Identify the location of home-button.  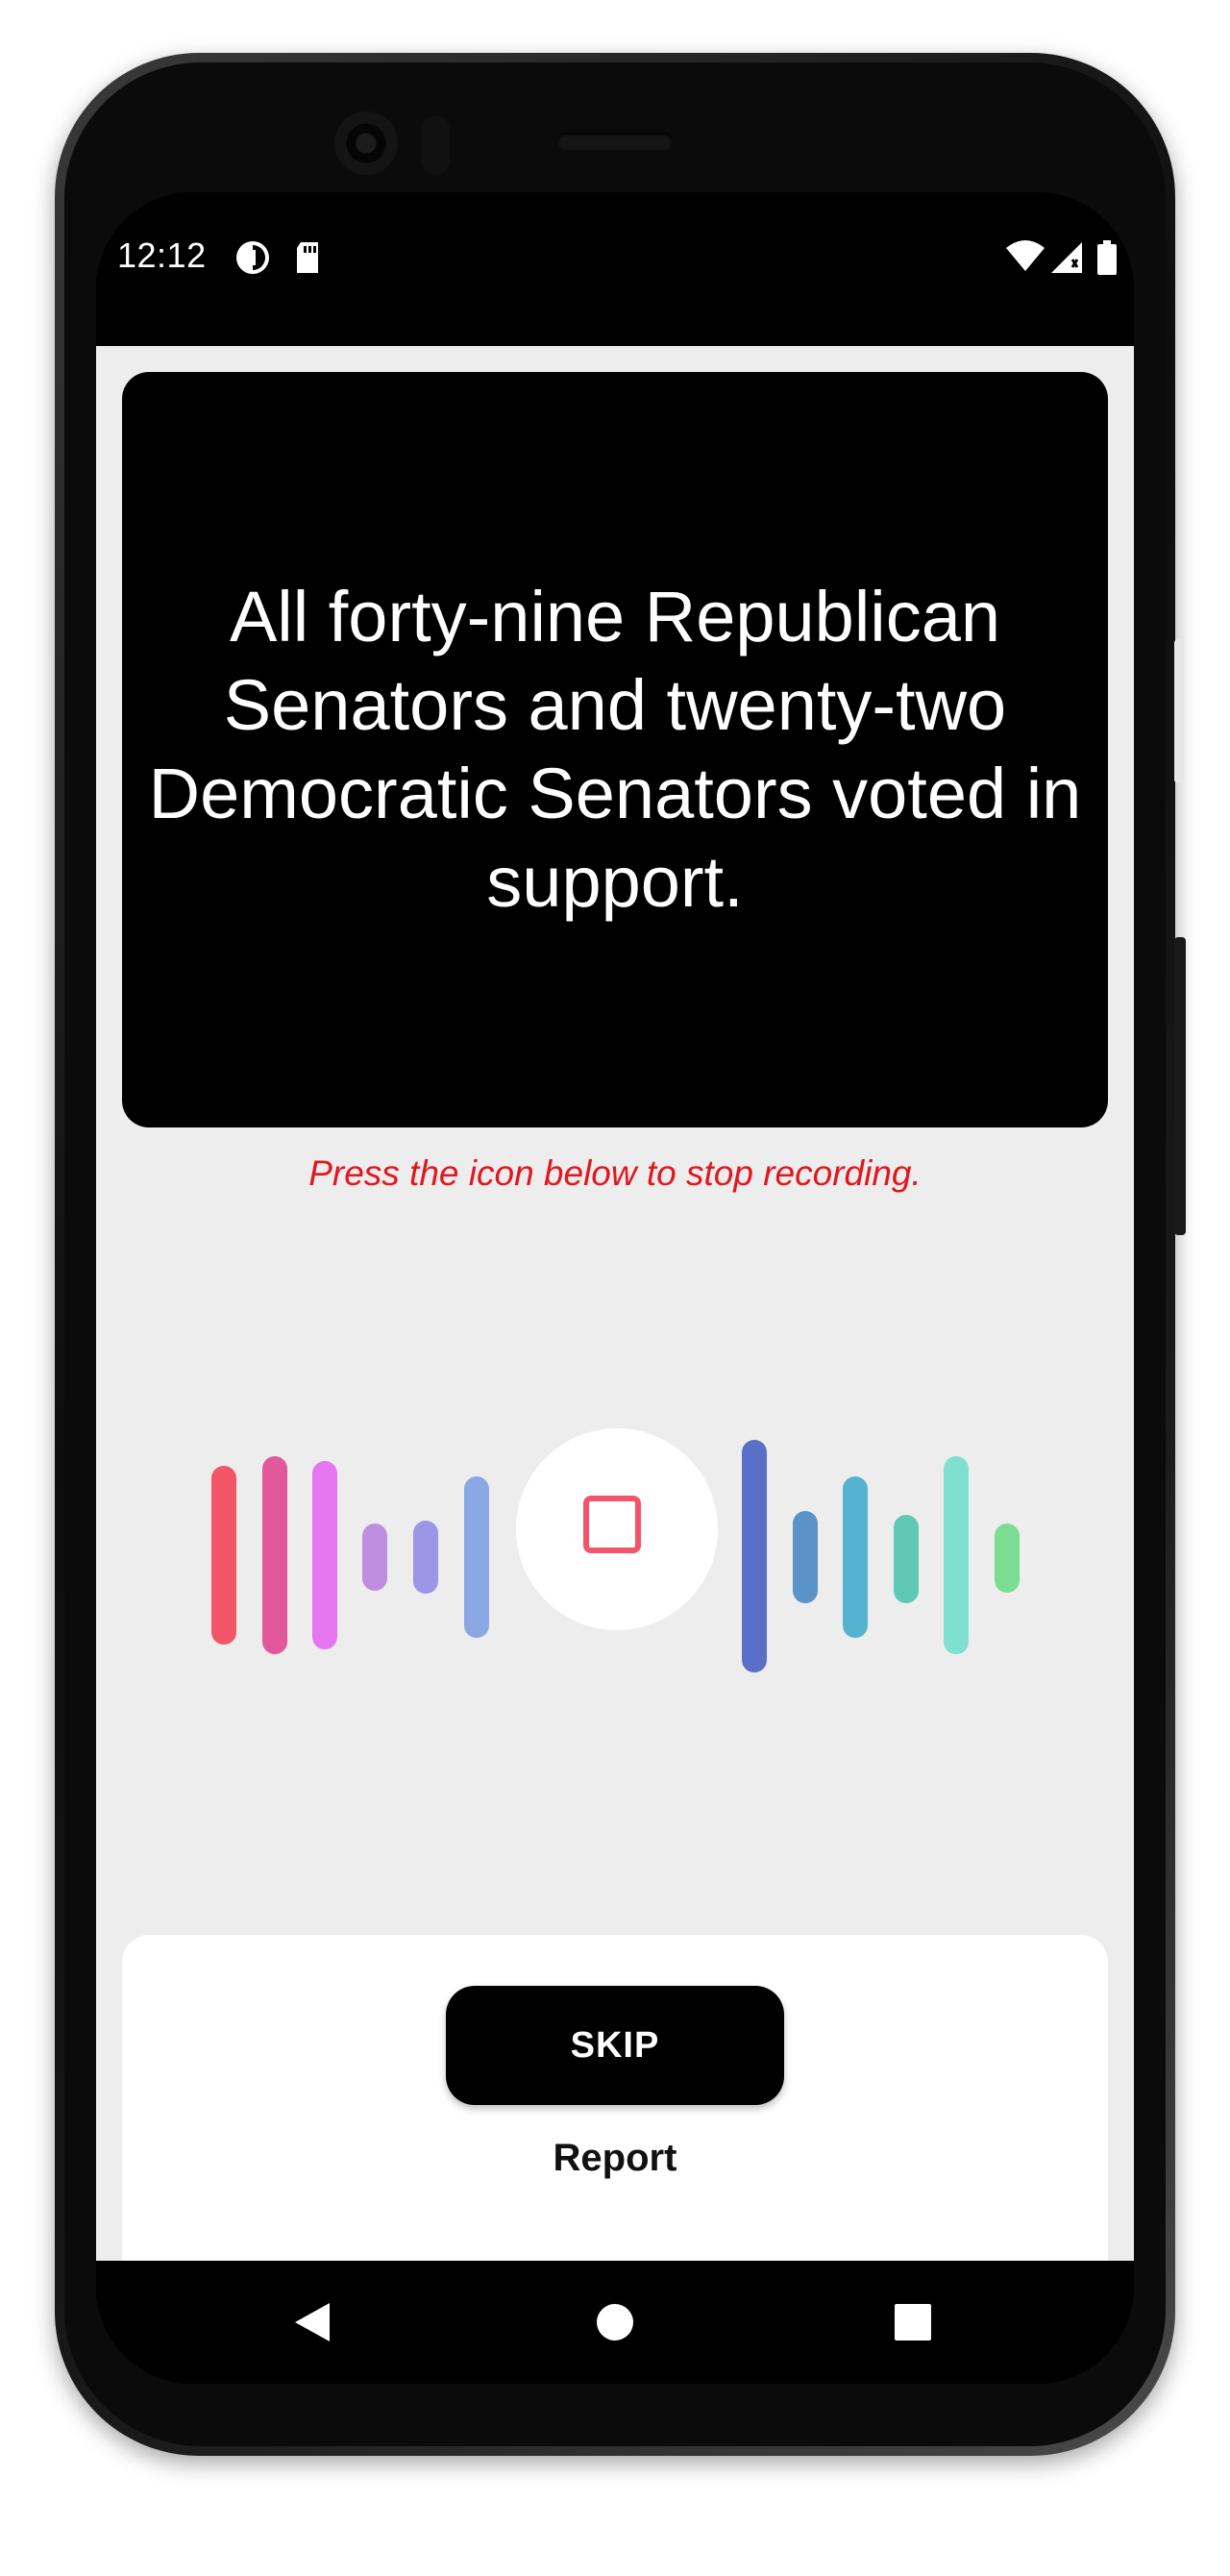
(615, 2322).